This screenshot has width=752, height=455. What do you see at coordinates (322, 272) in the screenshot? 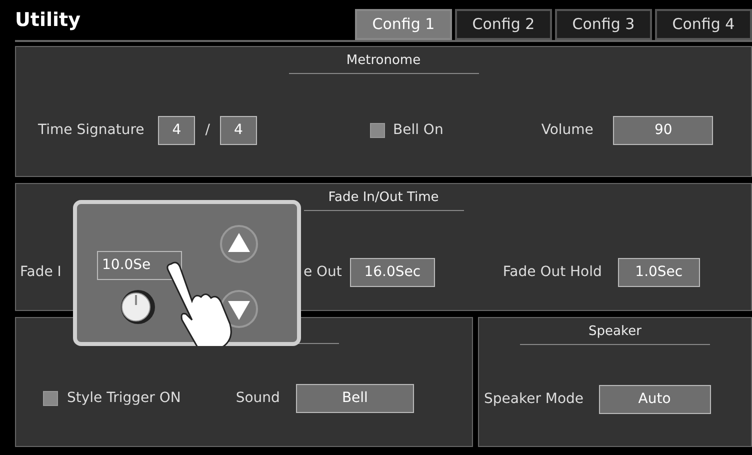
I see `field-label: e Out` at bounding box center [322, 272].